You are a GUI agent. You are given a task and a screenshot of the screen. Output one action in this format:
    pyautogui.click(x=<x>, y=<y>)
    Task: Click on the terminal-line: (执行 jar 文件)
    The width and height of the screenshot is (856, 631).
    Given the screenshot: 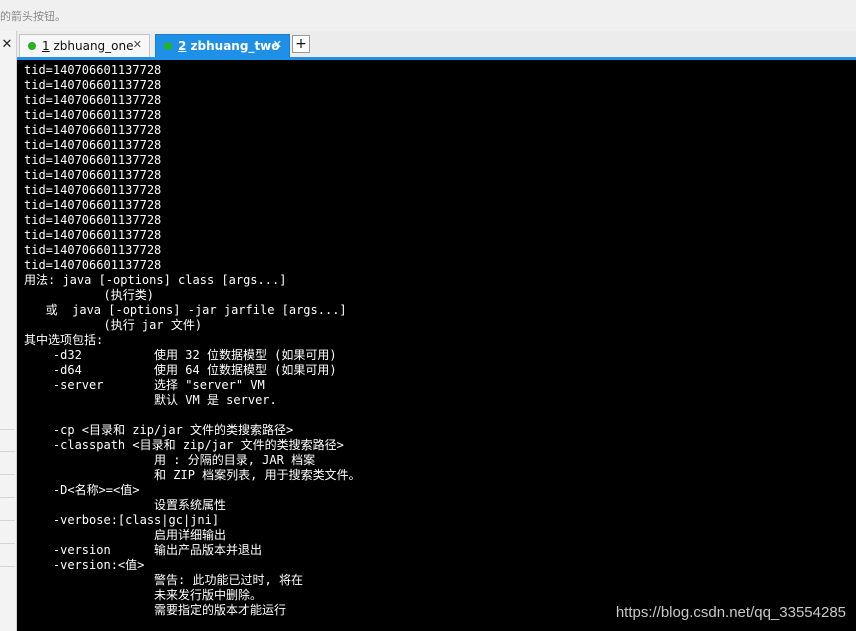 What is the action you would take?
    pyautogui.click(x=113, y=325)
    